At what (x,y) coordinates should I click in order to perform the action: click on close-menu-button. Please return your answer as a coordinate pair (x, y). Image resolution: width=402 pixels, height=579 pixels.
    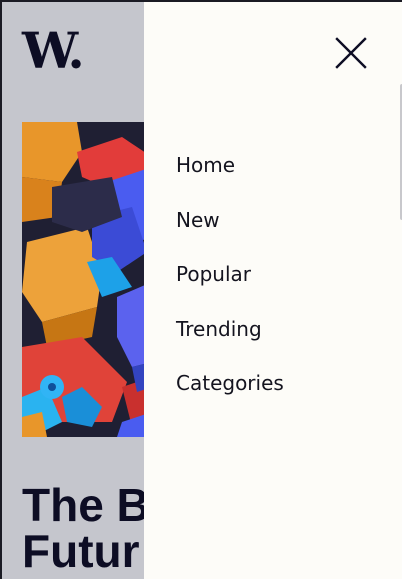
    Looking at the image, I should click on (351, 53).